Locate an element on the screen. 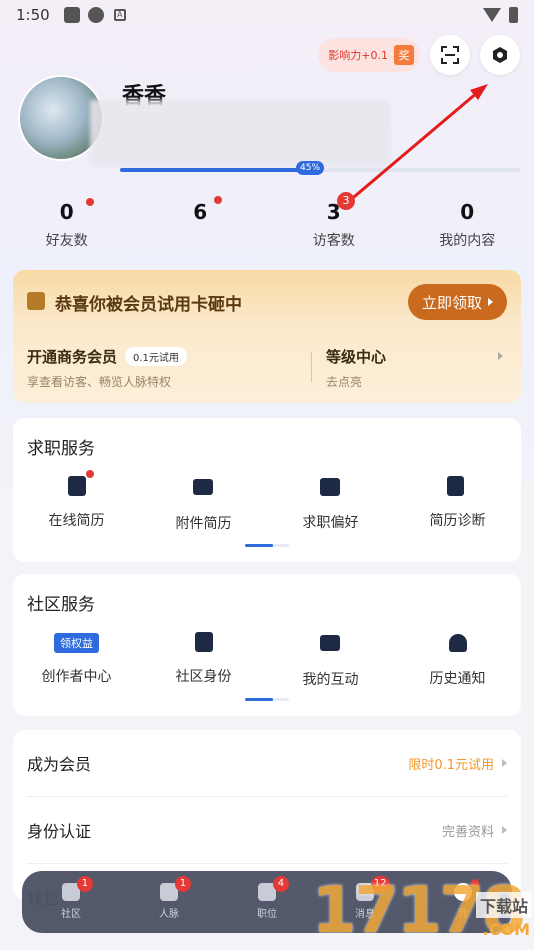 This screenshot has width=534, height=950. tab-connections: 人脉 1 is located at coordinates (169, 902).